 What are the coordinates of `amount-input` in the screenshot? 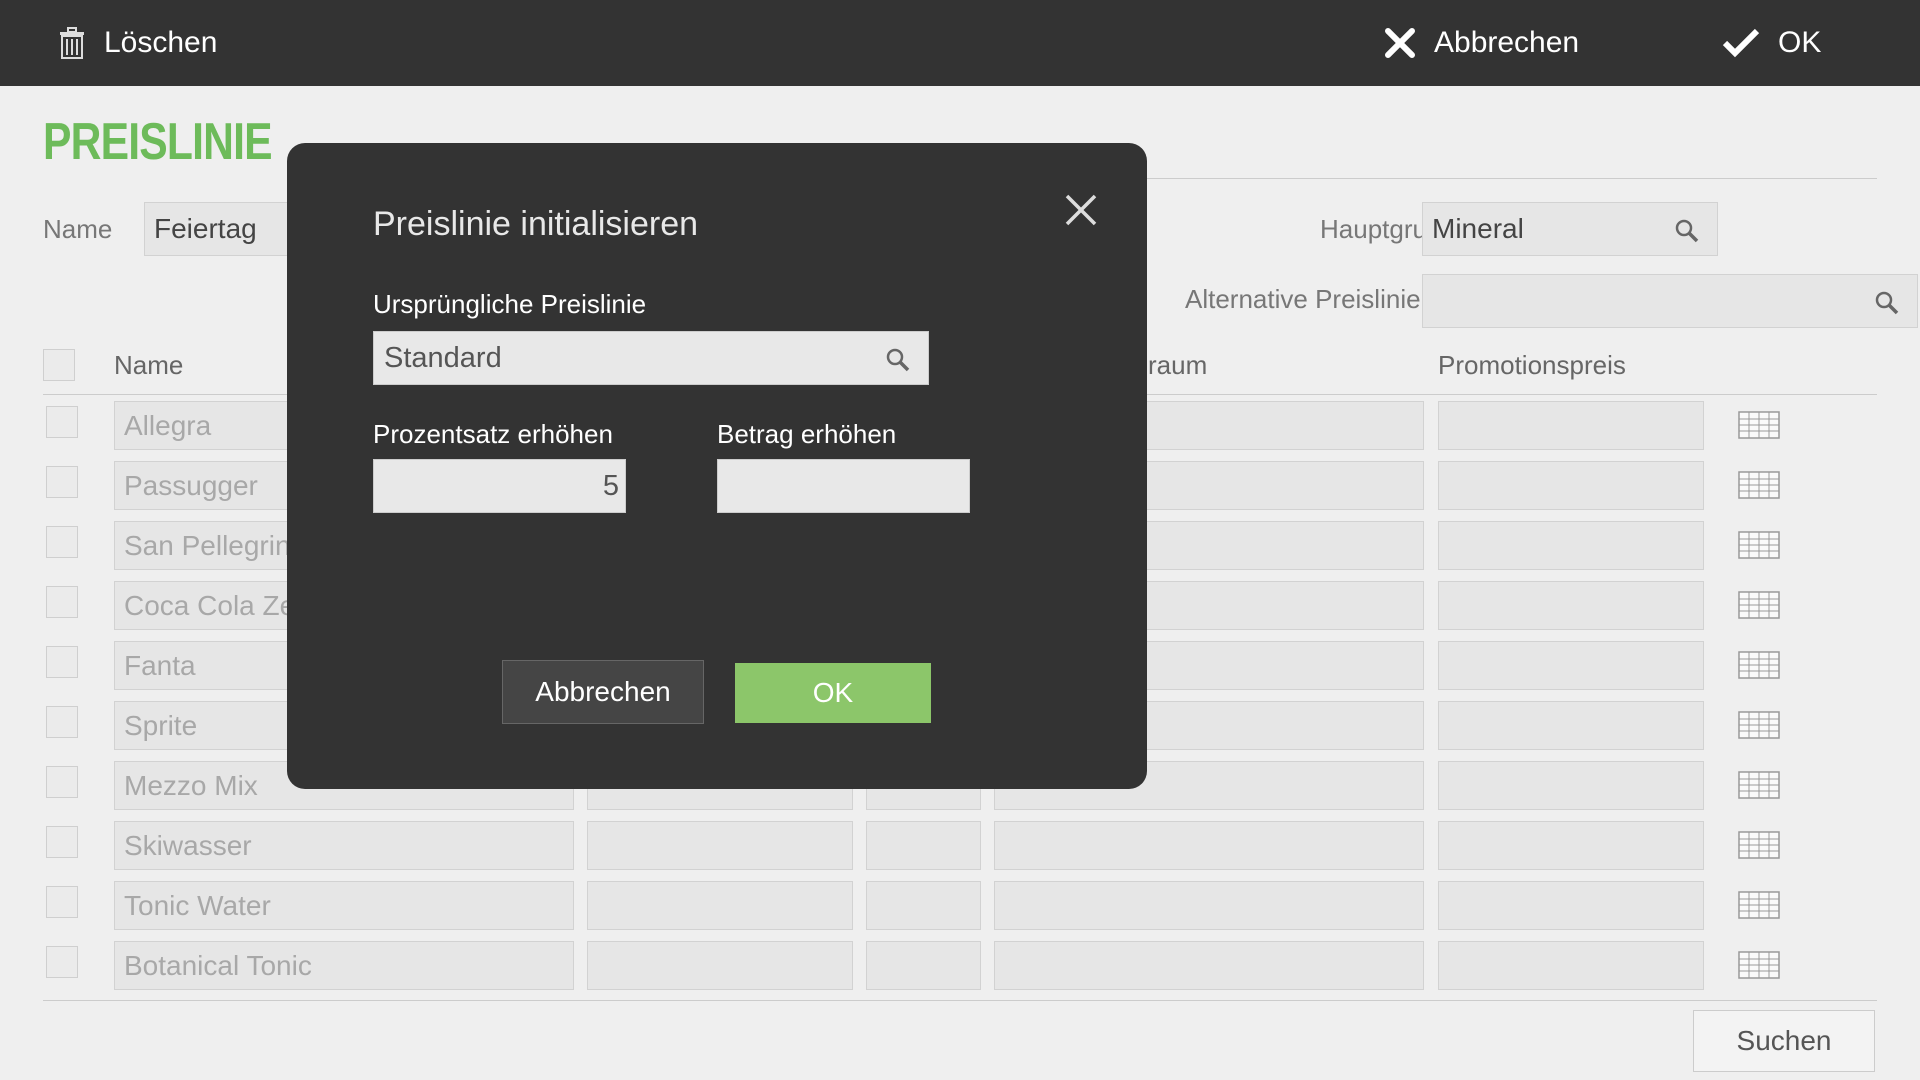 It's located at (843, 486).